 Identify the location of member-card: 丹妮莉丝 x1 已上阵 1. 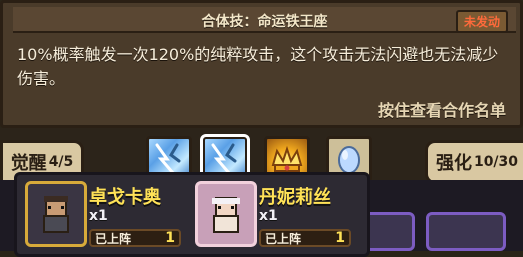
(275, 216).